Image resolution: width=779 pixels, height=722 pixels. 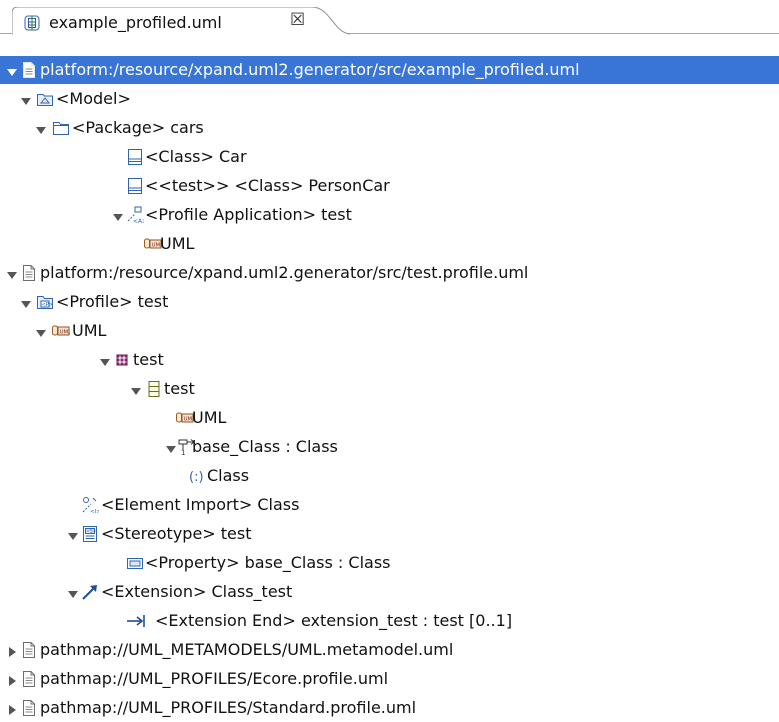 I want to click on svg-text: <I>, so click(x=94, y=511).